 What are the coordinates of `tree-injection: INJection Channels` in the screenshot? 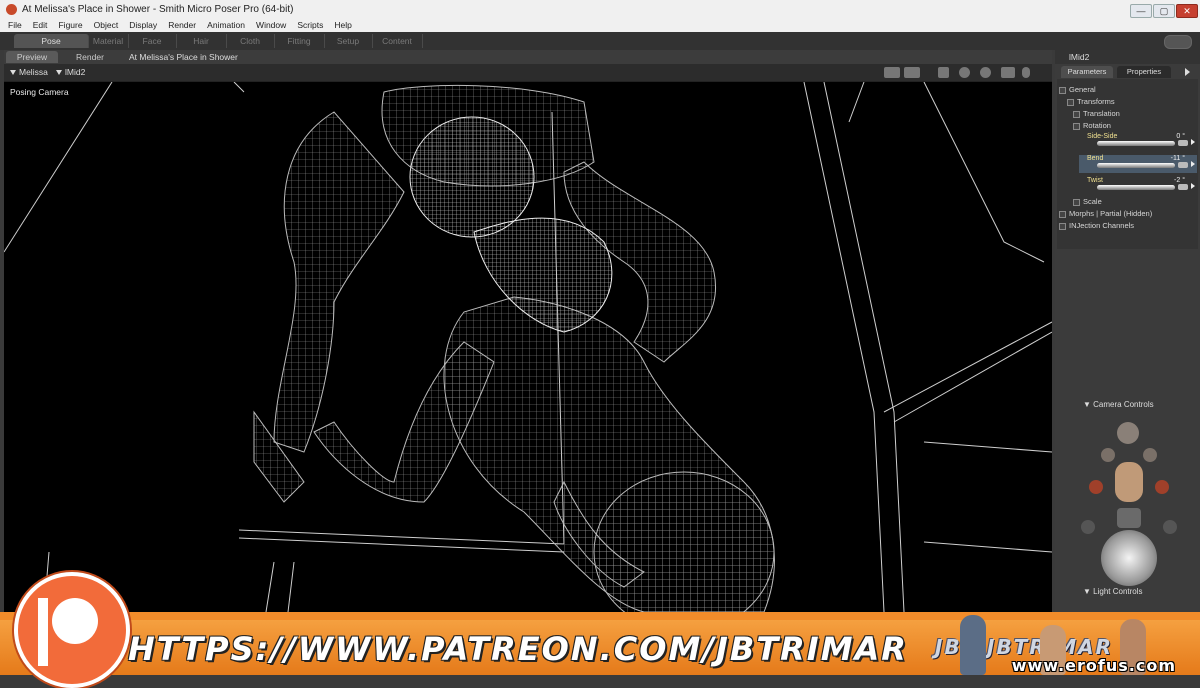 It's located at (1096, 225).